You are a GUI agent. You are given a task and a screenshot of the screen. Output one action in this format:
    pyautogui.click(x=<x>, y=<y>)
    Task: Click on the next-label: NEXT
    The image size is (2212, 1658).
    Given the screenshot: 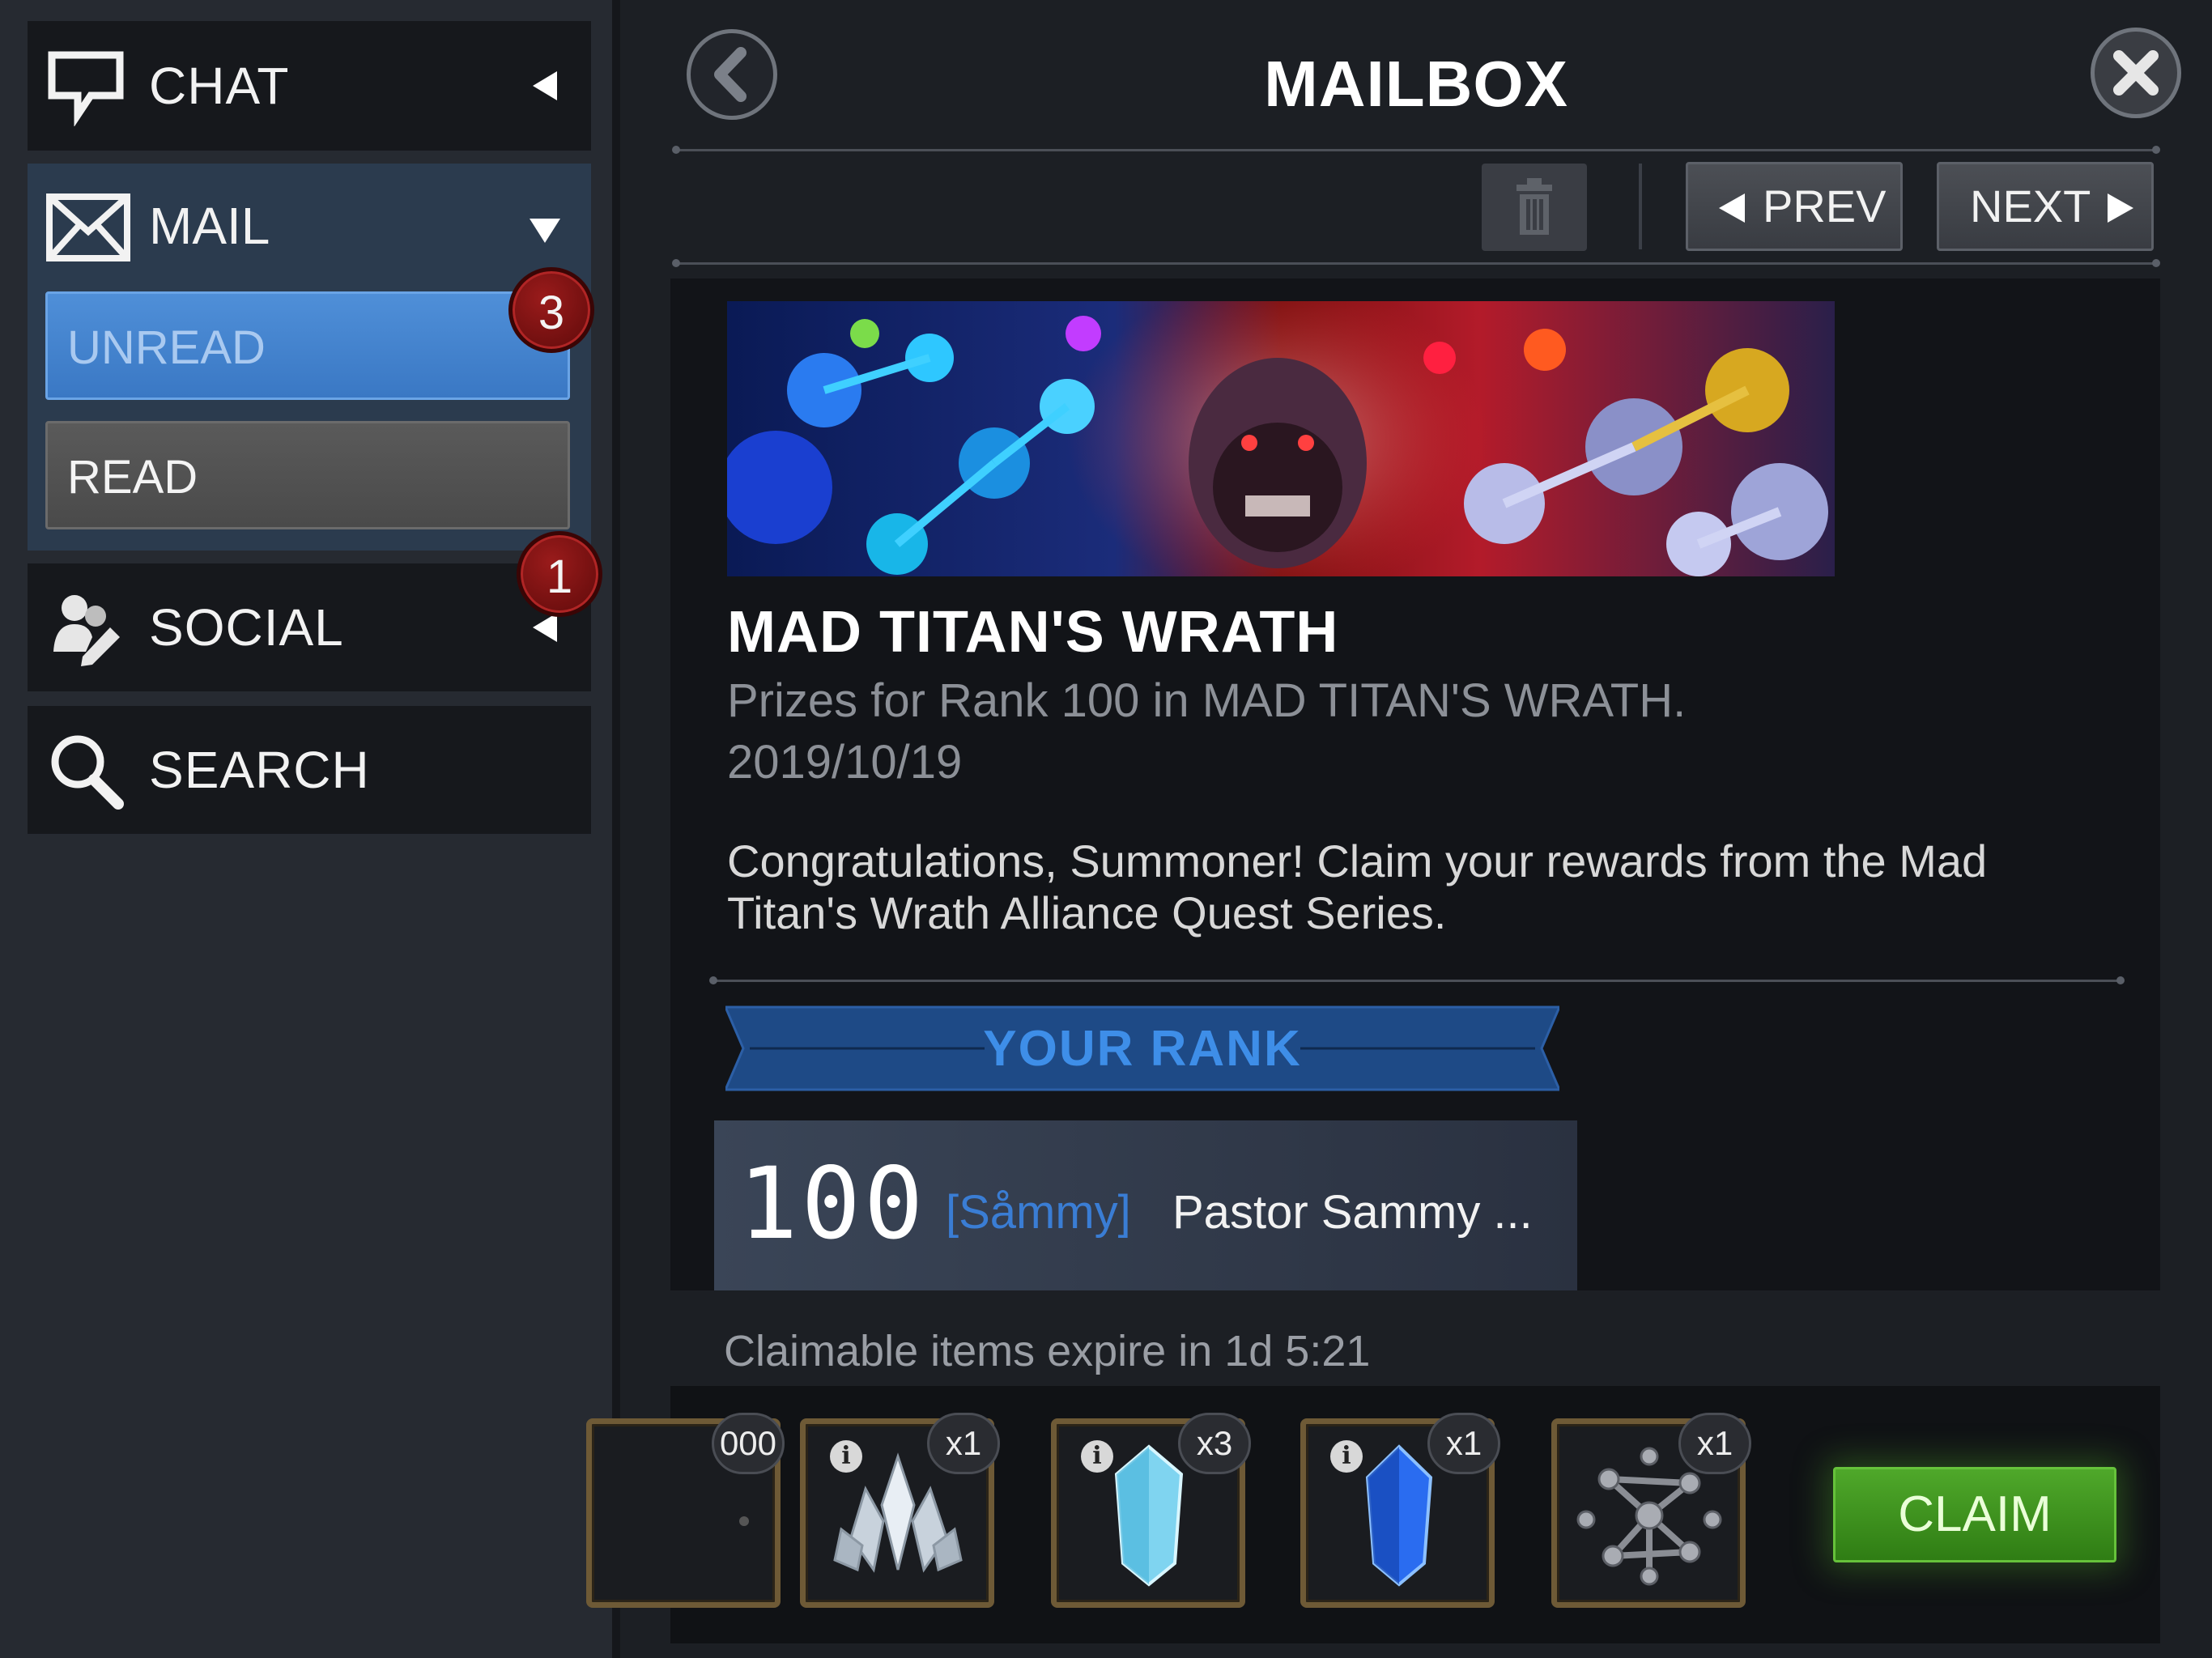 What is the action you would take?
    pyautogui.click(x=2031, y=206)
    